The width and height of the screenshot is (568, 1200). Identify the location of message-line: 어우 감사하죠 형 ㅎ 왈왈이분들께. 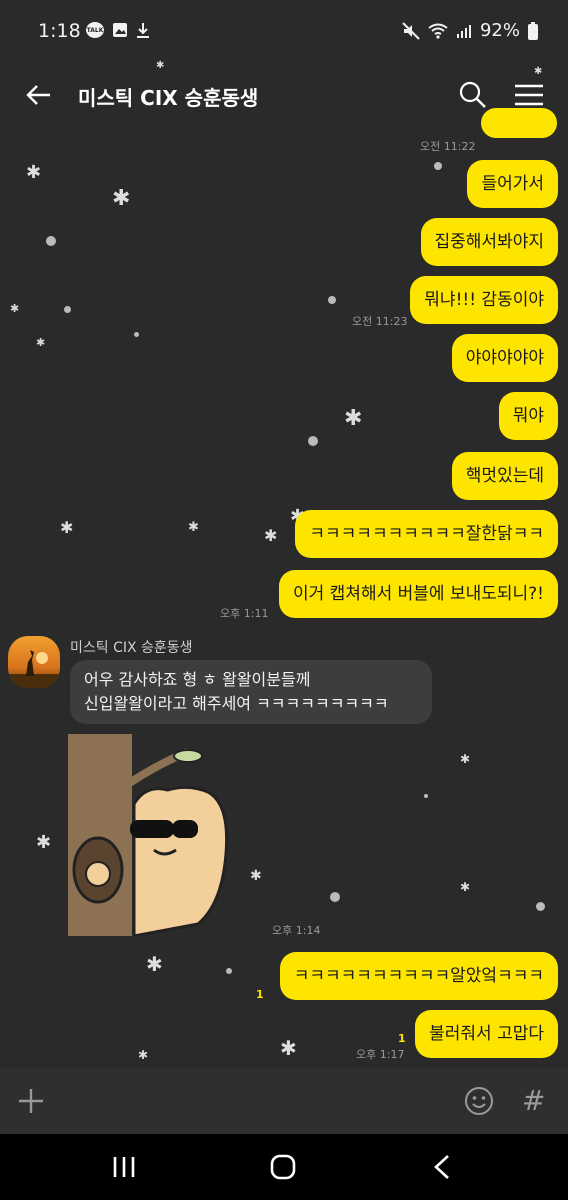
(197, 679).